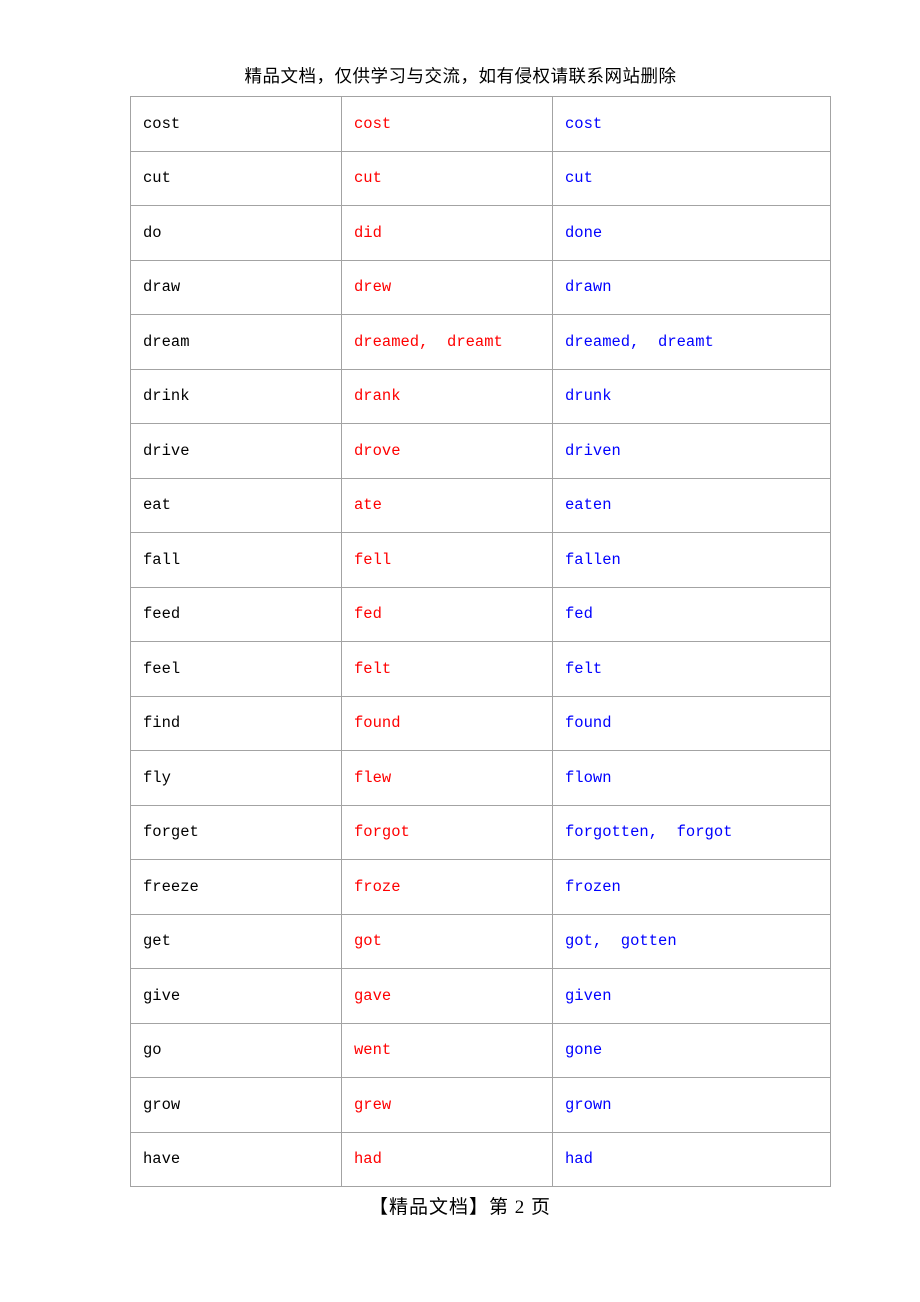  What do you see at coordinates (447, 614) in the screenshot?
I see `cell-past-simple: fed` at bounding box center [447, 614].